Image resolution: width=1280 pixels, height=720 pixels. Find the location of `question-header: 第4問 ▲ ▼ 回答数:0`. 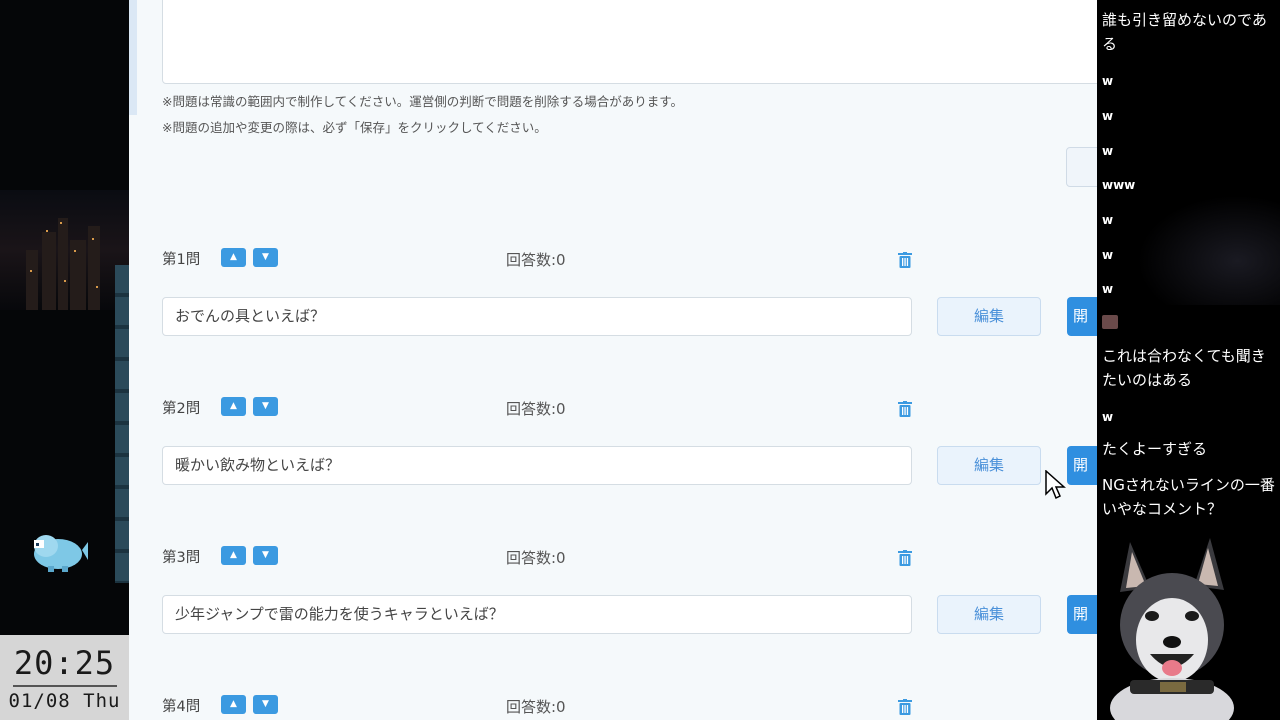

question-header: 第4問 ▲ ▼ 回答数:0 is located at coordinates (612, 707).